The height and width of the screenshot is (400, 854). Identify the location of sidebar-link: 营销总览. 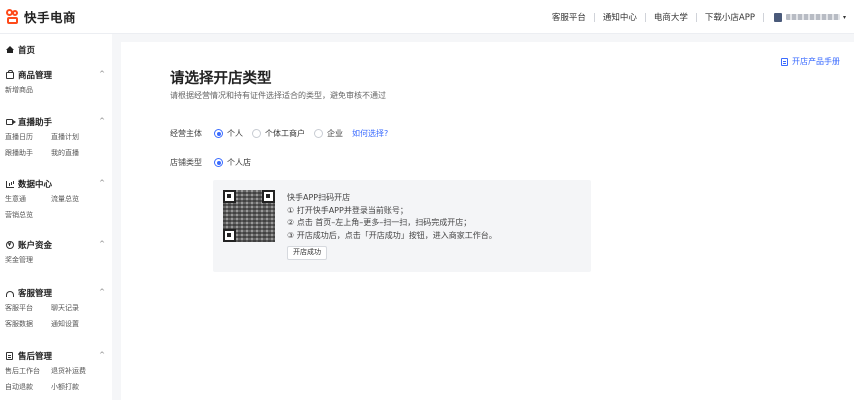
(28, 218).